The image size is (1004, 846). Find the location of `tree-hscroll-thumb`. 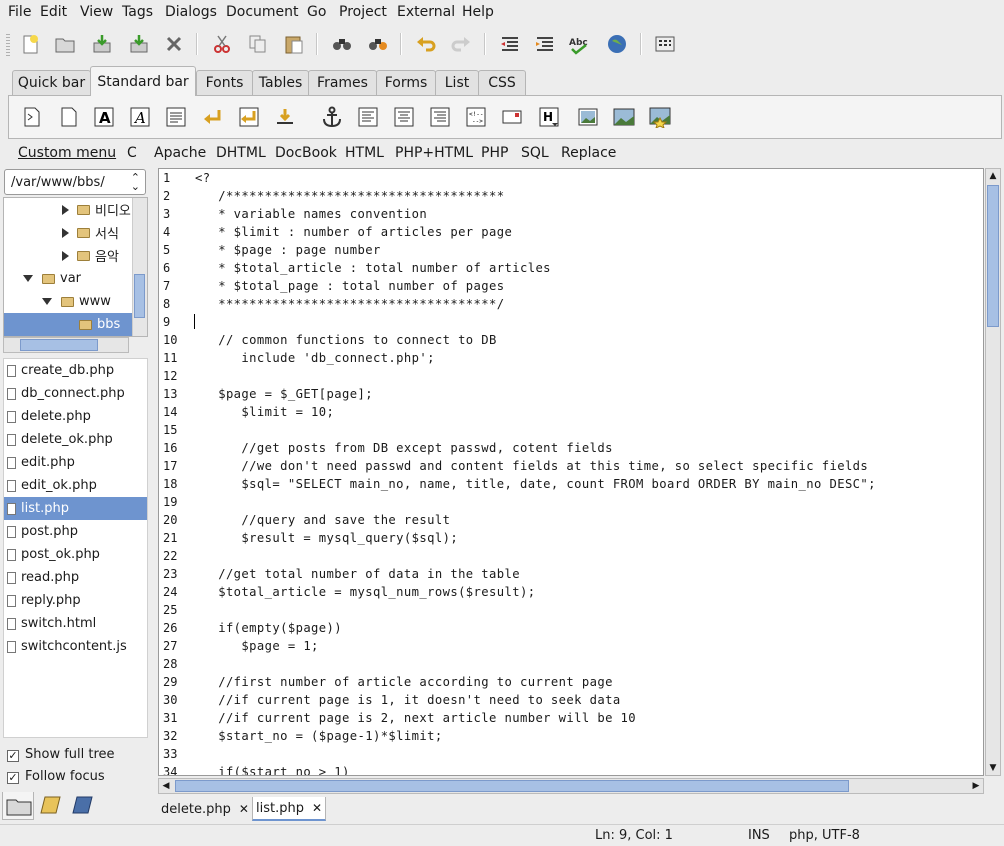

tree-hscroll-thumb is located at coordinates (59, 345).